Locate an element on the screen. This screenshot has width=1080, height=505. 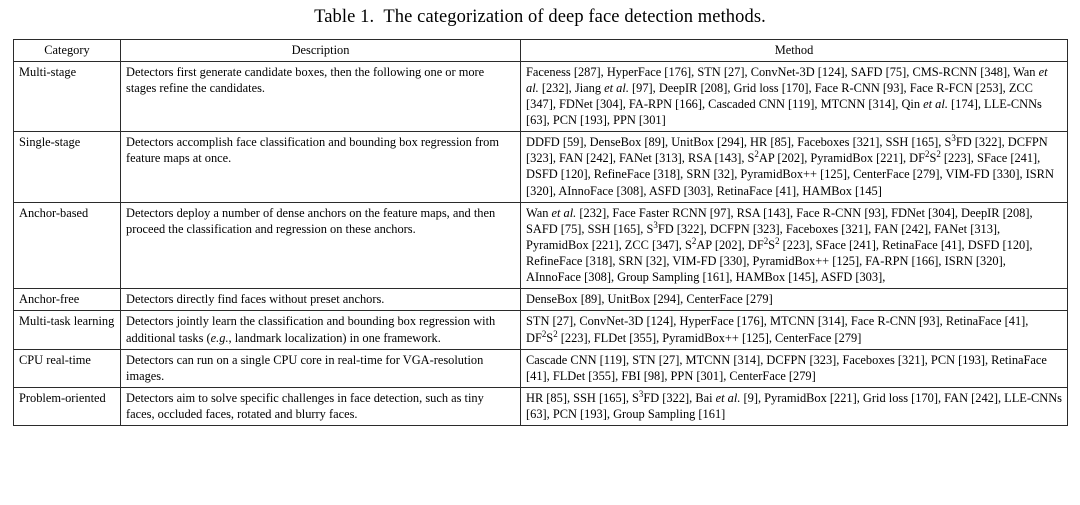
cell-category: Anchor-based is located at coordinates (67, 245).